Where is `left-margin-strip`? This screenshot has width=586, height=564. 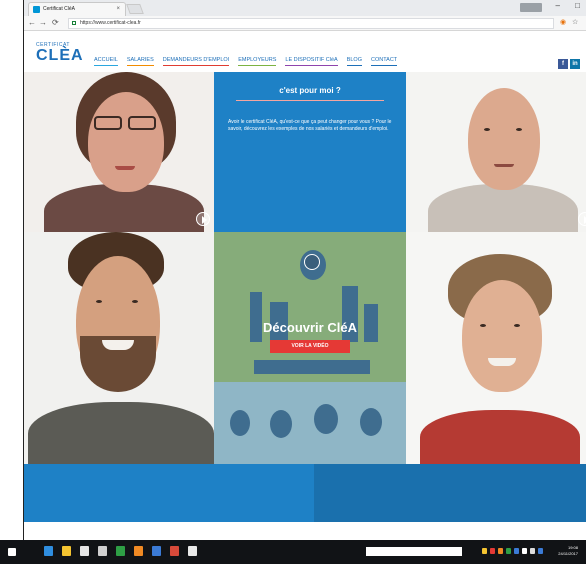 left-margin-strip is located at coordinates (12, 270).